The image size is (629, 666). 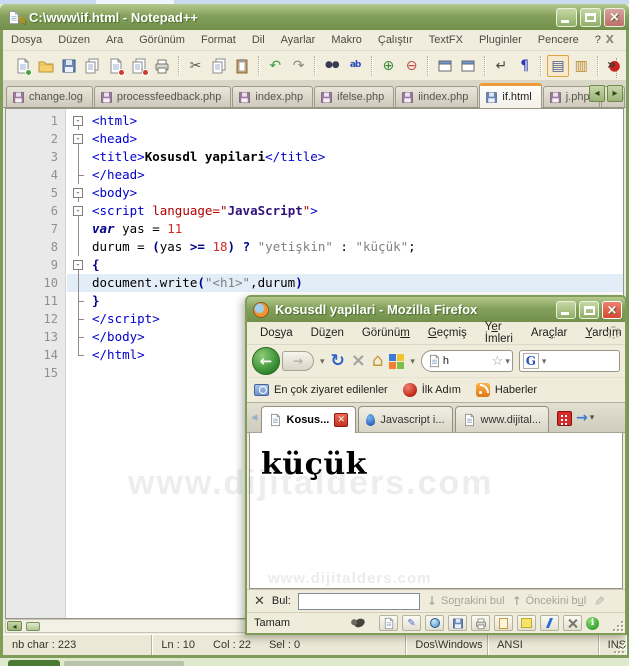 I want to click on show-all-characters-button: ¶, so click(x=524, y=66).